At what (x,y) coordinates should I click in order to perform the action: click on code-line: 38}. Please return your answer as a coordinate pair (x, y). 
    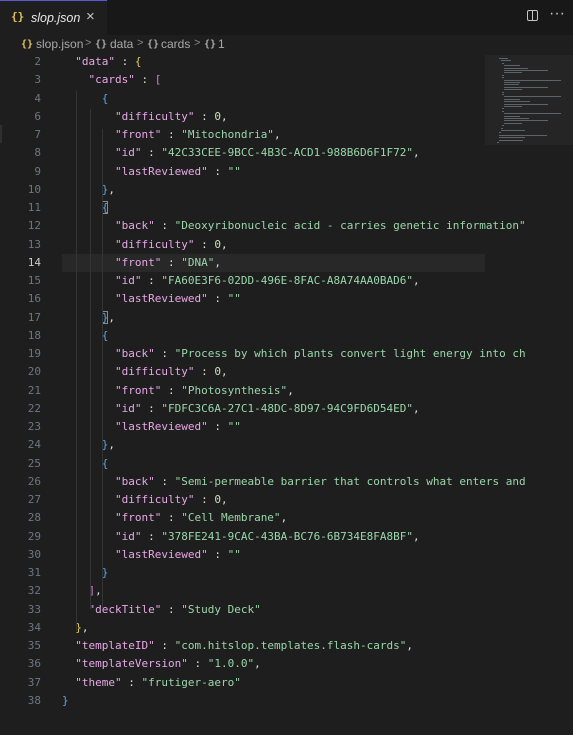
    Looking at the image, I should click on (245, 701).